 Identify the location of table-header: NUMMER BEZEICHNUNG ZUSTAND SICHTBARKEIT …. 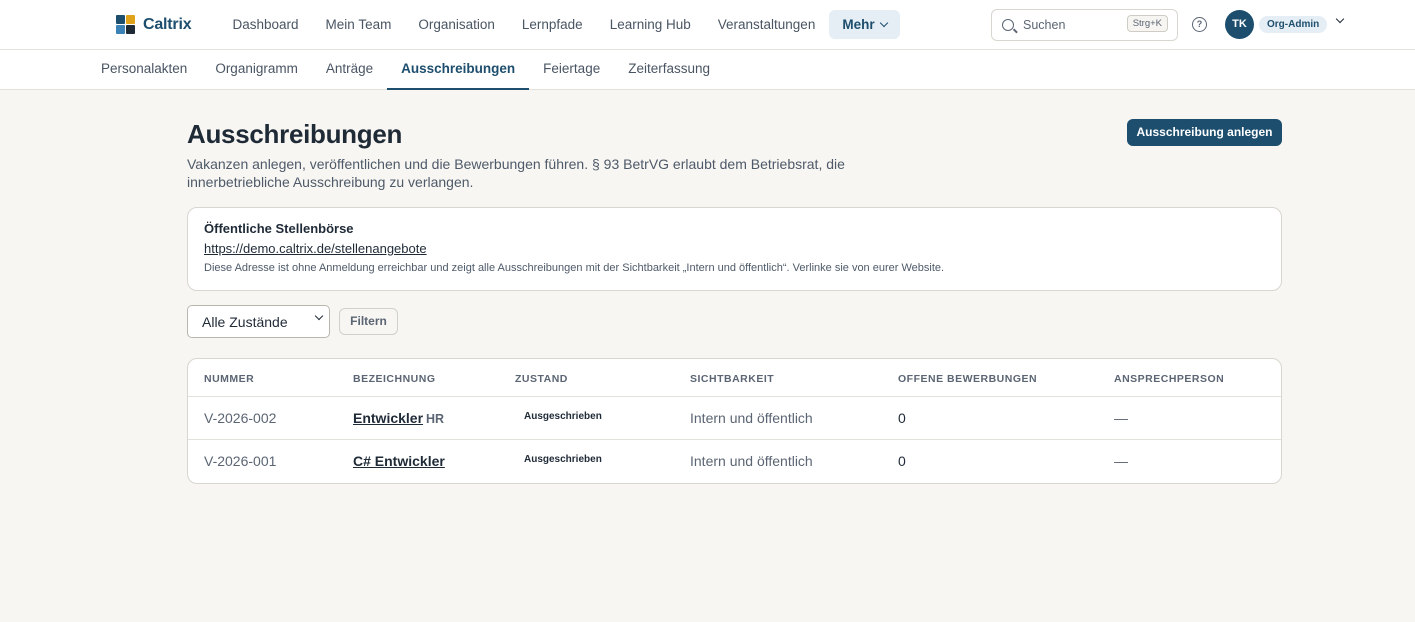
(734, 378).